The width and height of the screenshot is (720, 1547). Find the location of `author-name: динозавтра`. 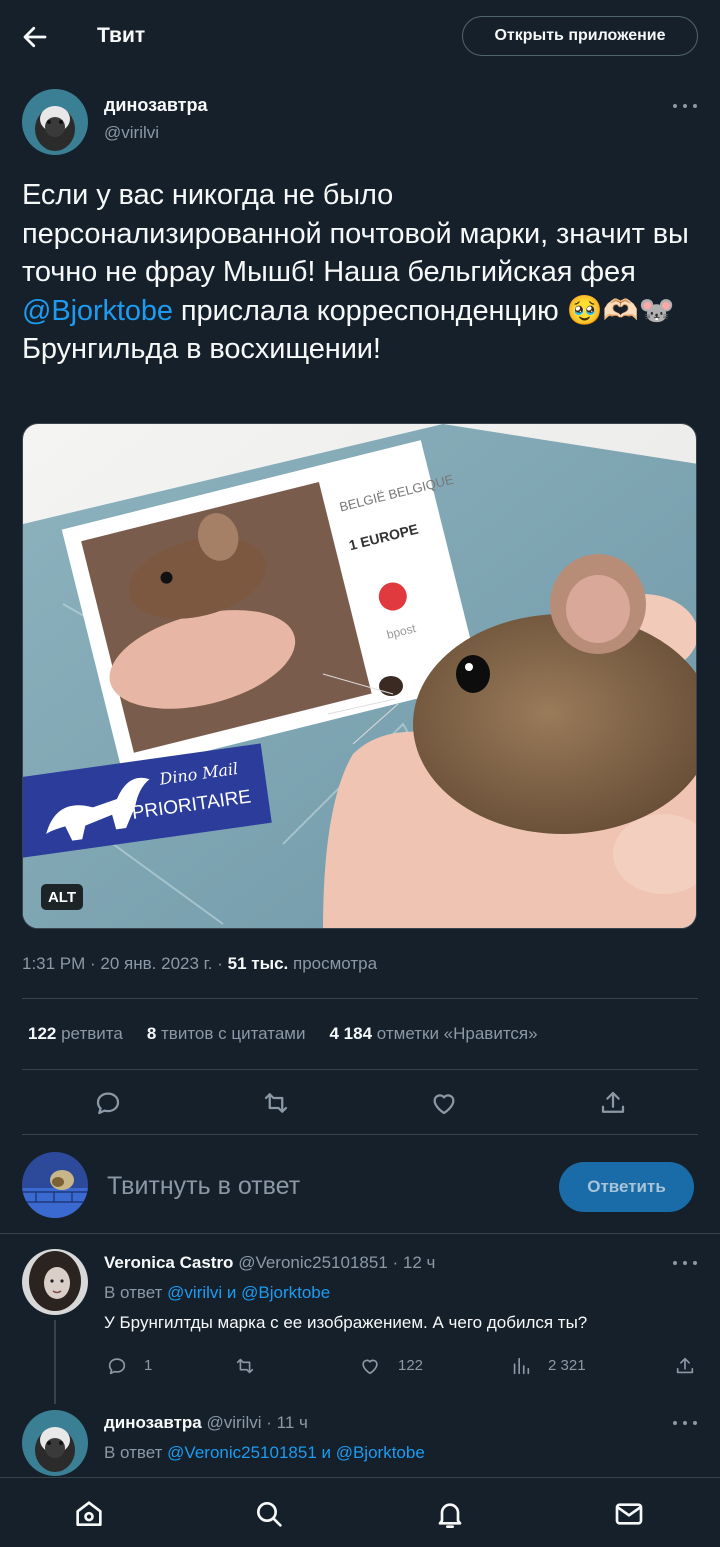

author-name: динозавтра is located at coordinates (156, 105).